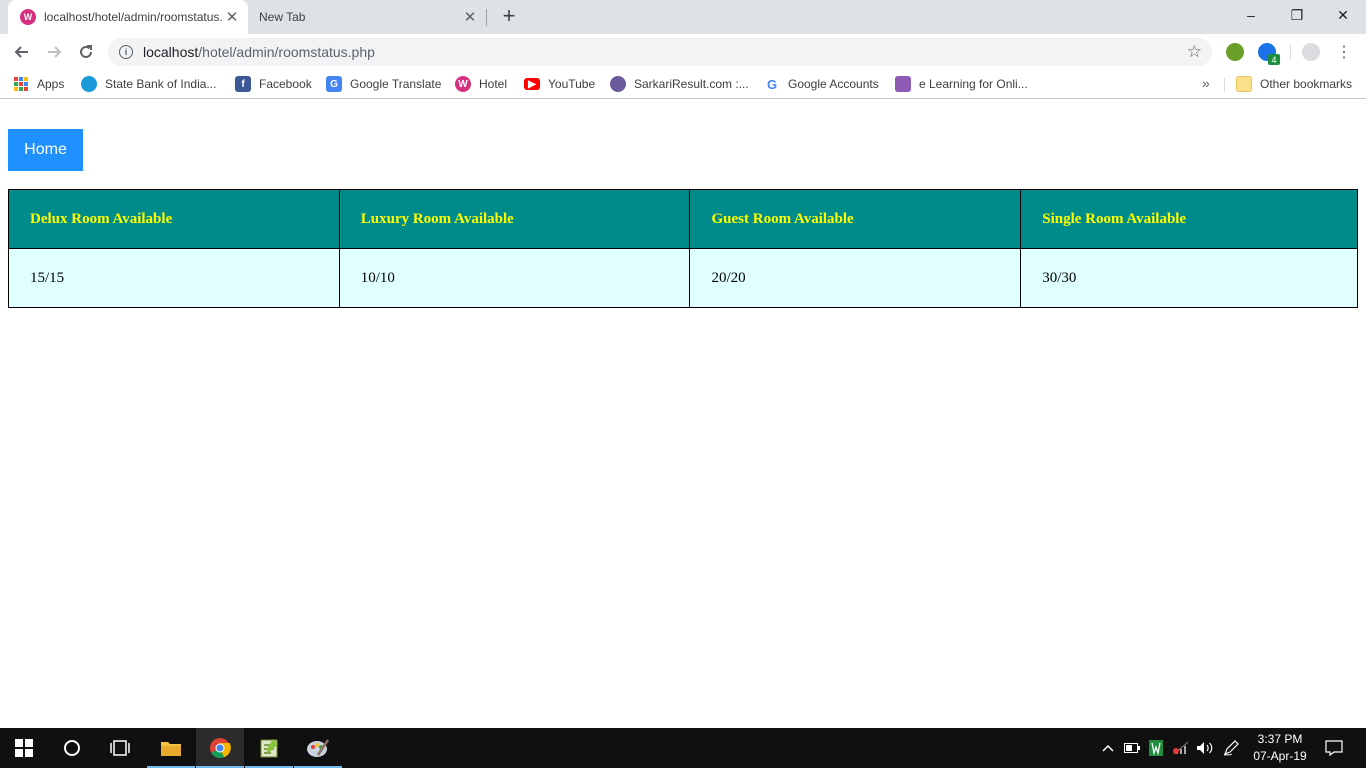 This screenshot has width=1366, height=768. I want to click on translate-icon: G, so click(334, 84).